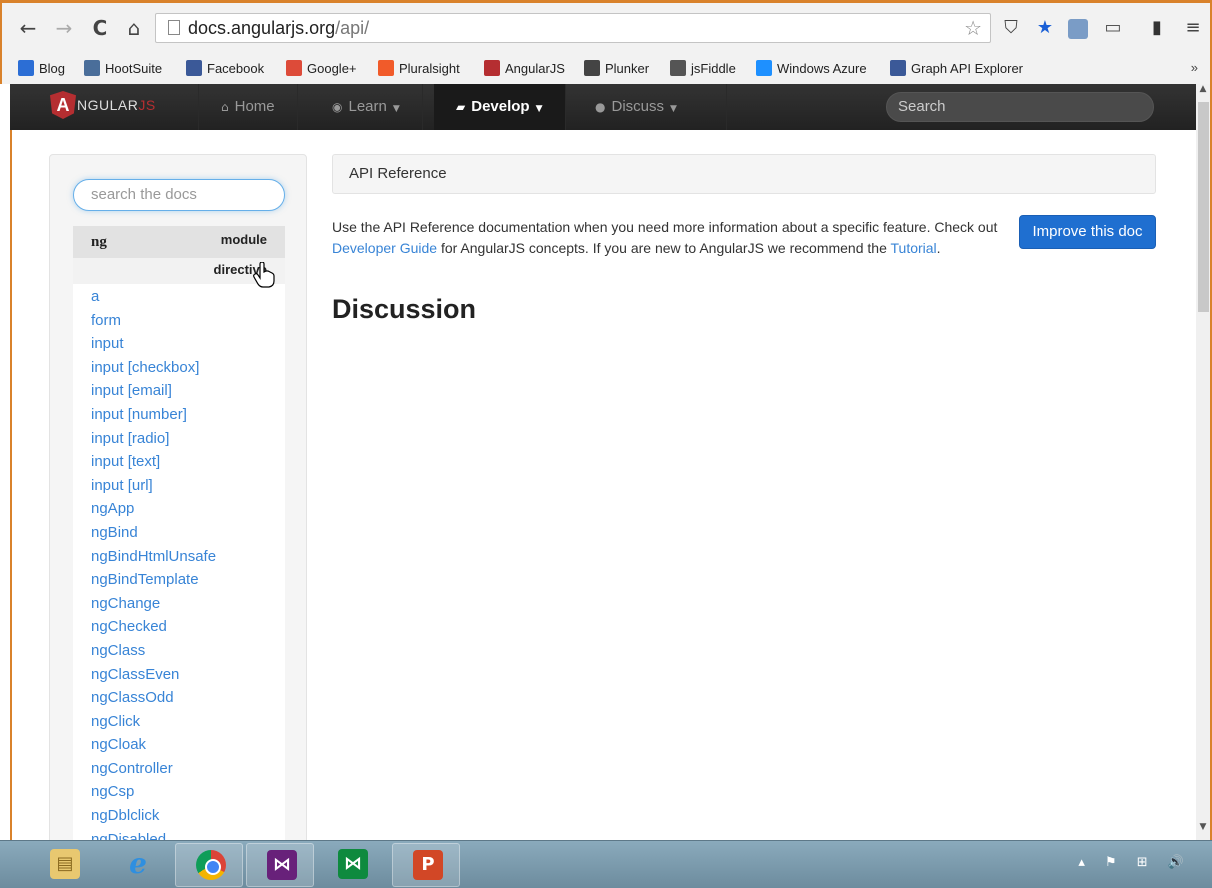 The width and height of the screenshot is (1212, 888). What do you see at coordinates (153, 834) in the screenshot?
I see `directive-link: ngDisabled` at bounding box center [153, 834].